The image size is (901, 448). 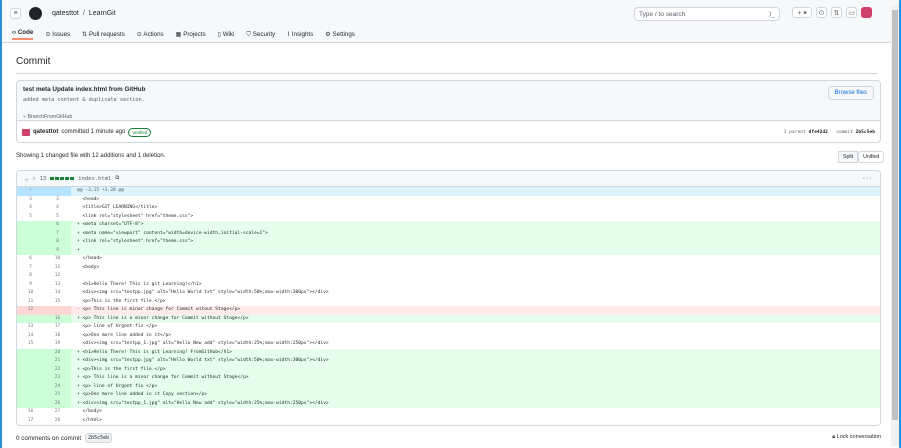 I want to click on owner-link: qatesttot, so click(x=65, y=13).